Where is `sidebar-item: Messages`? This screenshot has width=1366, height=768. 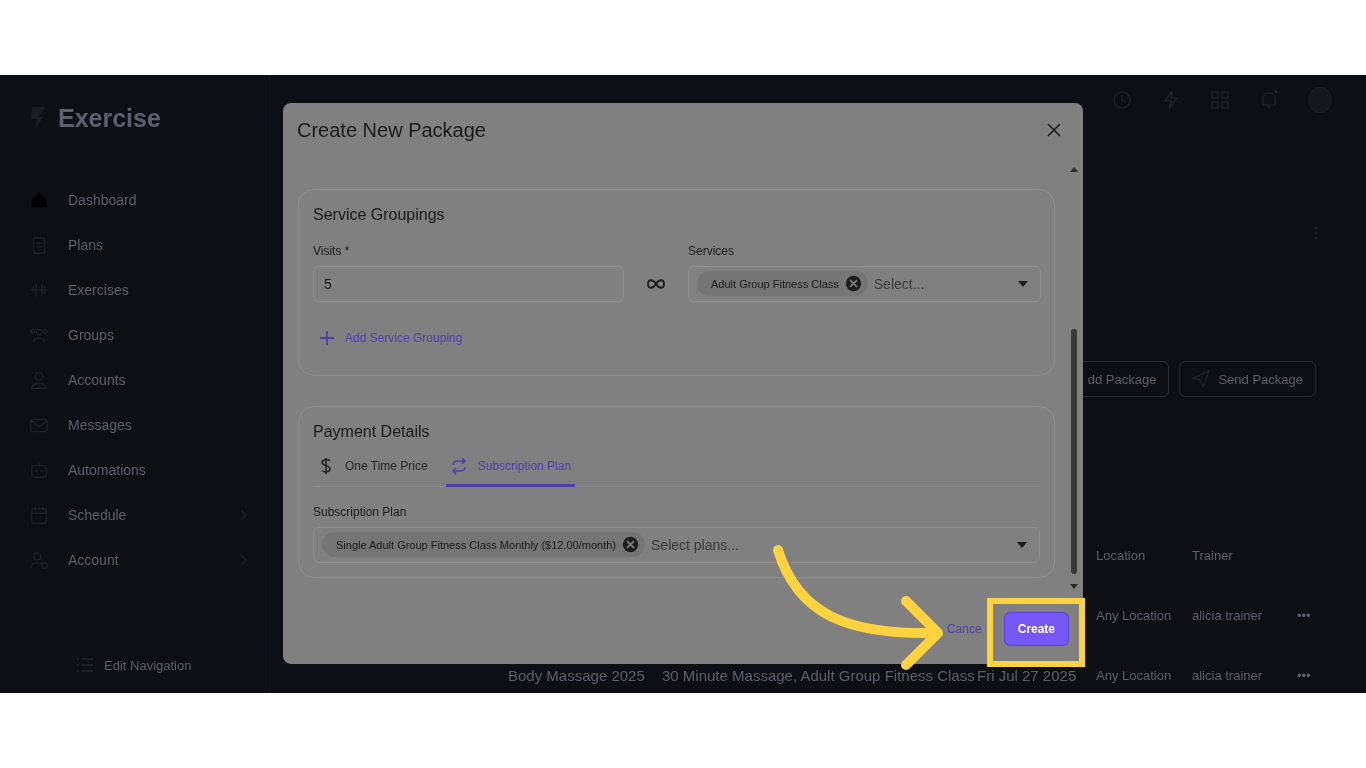 sidebar-item: Messages is located at coordinates (138, 425).